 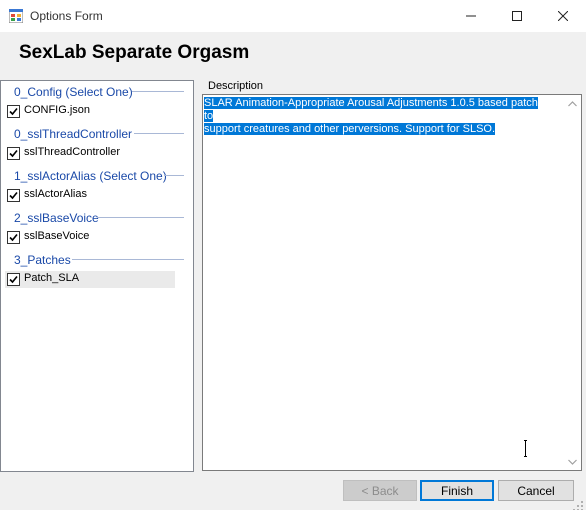 I want to click on close-icon, so click(x=563, y=16).